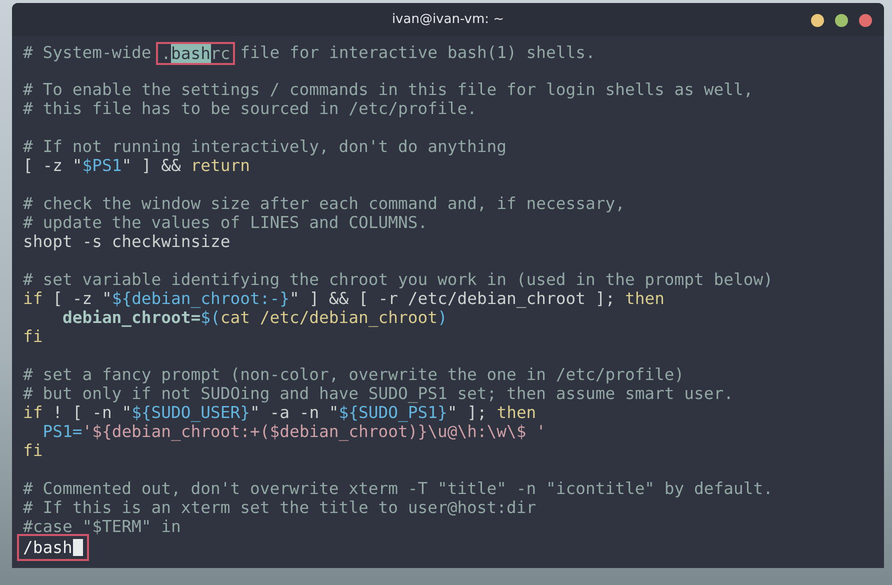  What do you see at coordinates (53, 547) in the screenshot?
I see `search-prompt: /bash` at bounding box center [53, 547].